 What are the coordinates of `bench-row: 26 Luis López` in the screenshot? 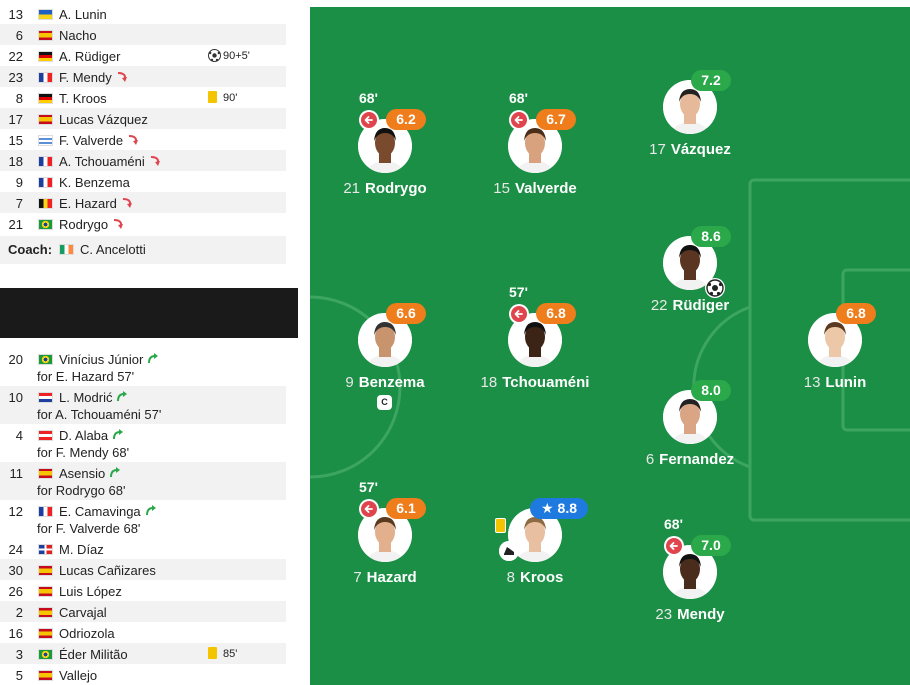 It's located at (143, 590).